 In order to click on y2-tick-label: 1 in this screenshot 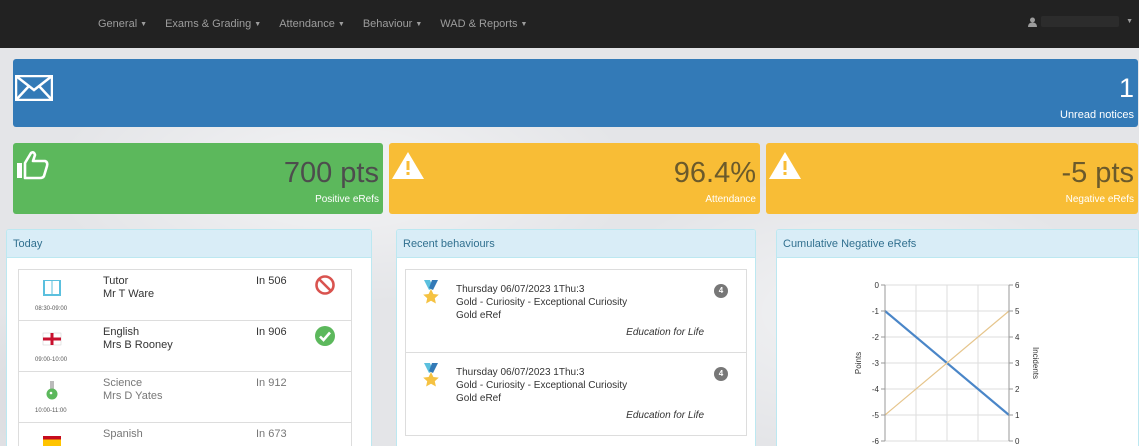, I will do `click(1017, 415)`.